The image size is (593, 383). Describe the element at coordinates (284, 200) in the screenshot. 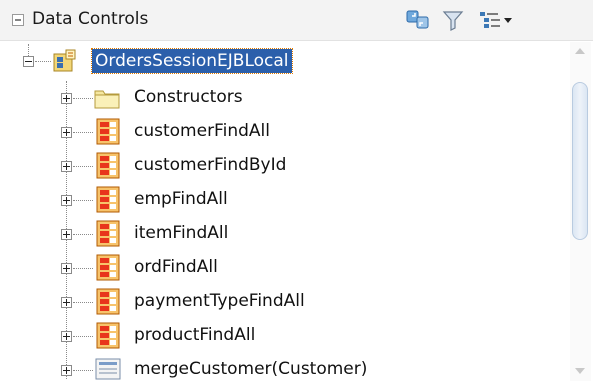

I see `tree-node-empFindAll: empFindAll` at that location.